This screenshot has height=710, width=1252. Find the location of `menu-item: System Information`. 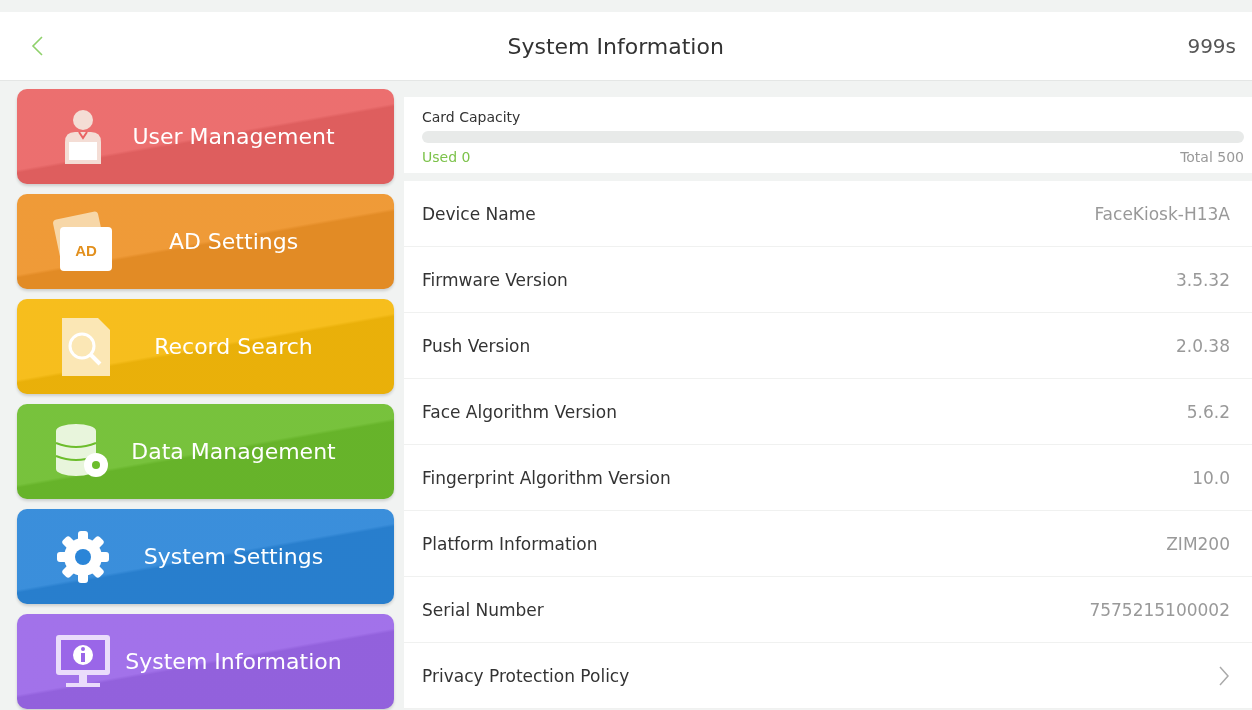

menu-item: System Information is located at coordinates (205, 661).